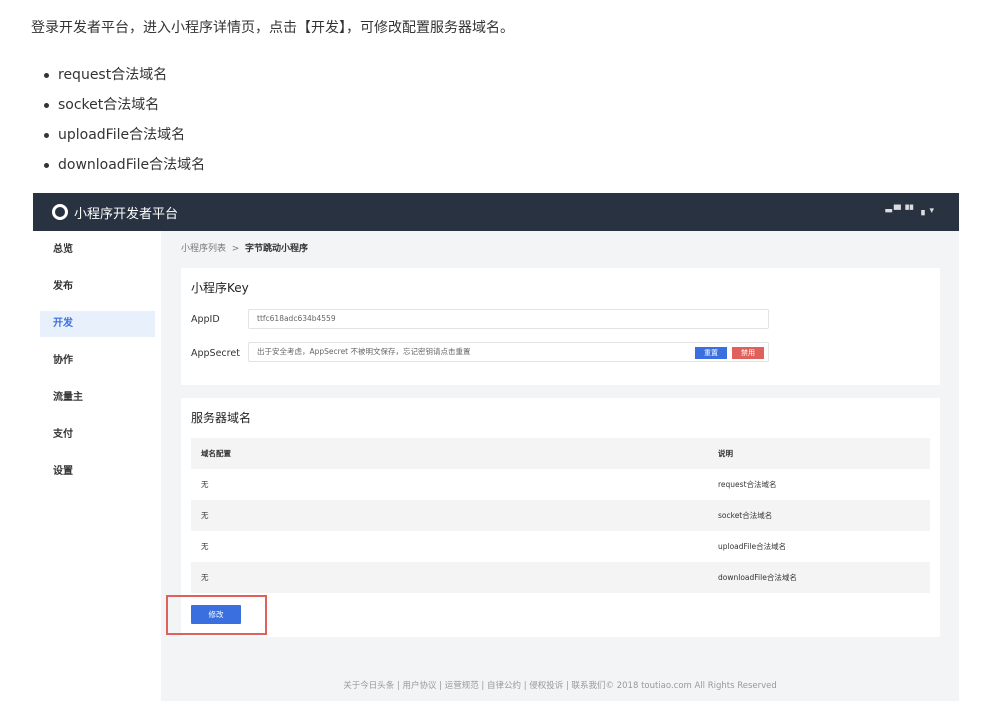  What do you see at coordinates (508, 319) in the screenshot?
I see `appid-field: ttfc618adc634b4559` at bounding box center [508, 319].